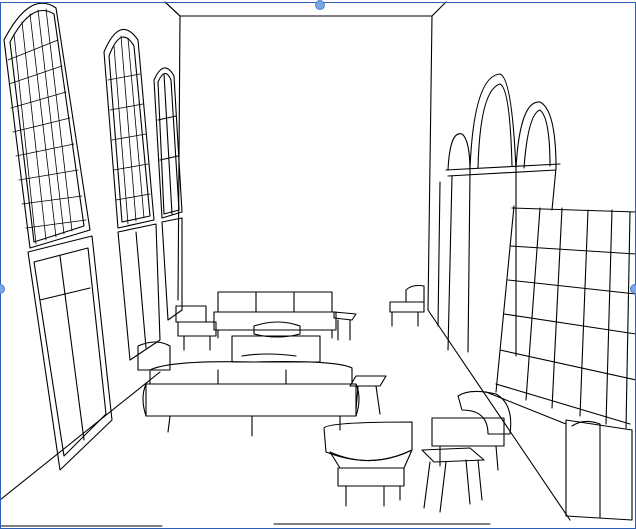  What do you see at coordinates (275, 315) in the screenshot?
I see `back-sofa` at bounding box center [275, 315].